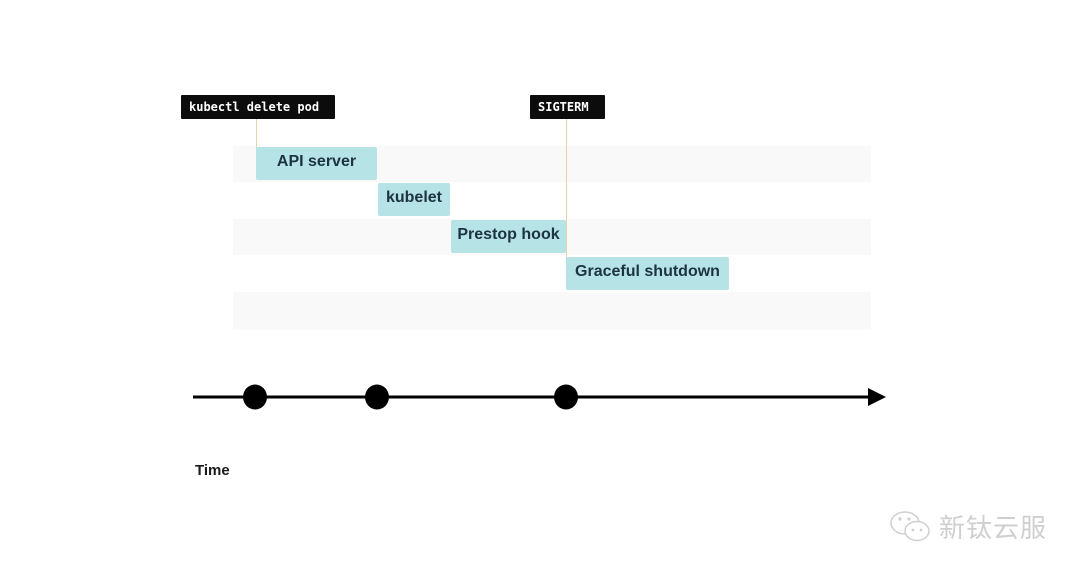 Image resolution: width=1080 pixels, height=573 pixels. I want to click on arrow-right-icon, so click(877, 397).